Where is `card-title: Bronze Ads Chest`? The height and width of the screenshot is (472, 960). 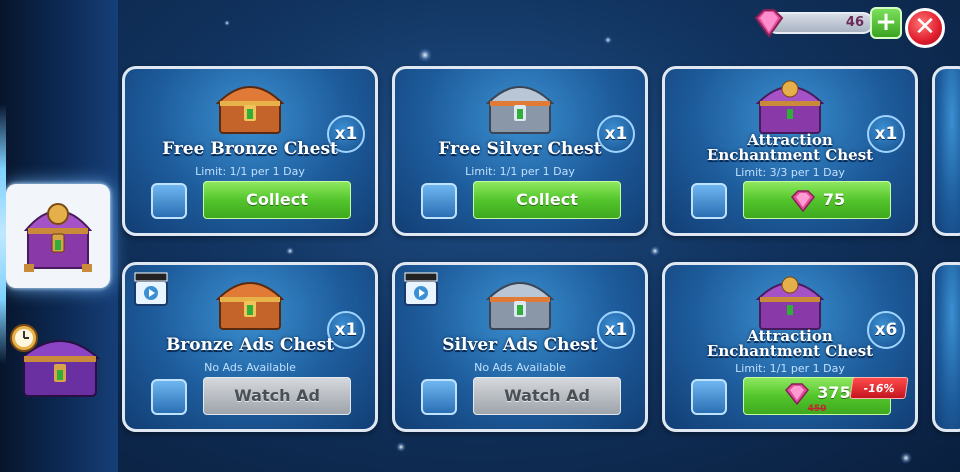
card-title: Bronze Ads Chest is located at coordinates (250, 345).